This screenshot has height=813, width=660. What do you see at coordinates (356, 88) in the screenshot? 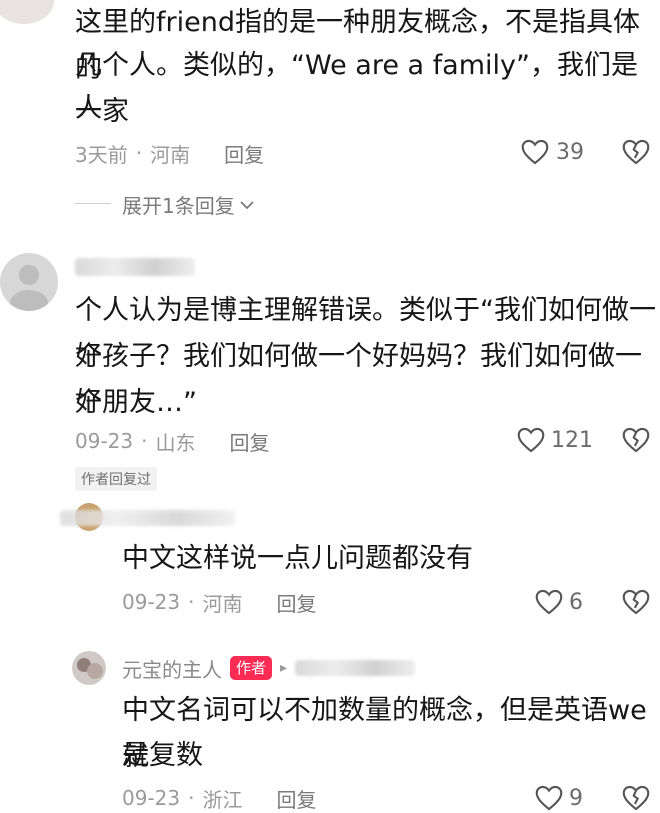
I see `comment-text-line: 几个人。类似的，“We are a family”，我们是一家` at bounding box center [356, 88].